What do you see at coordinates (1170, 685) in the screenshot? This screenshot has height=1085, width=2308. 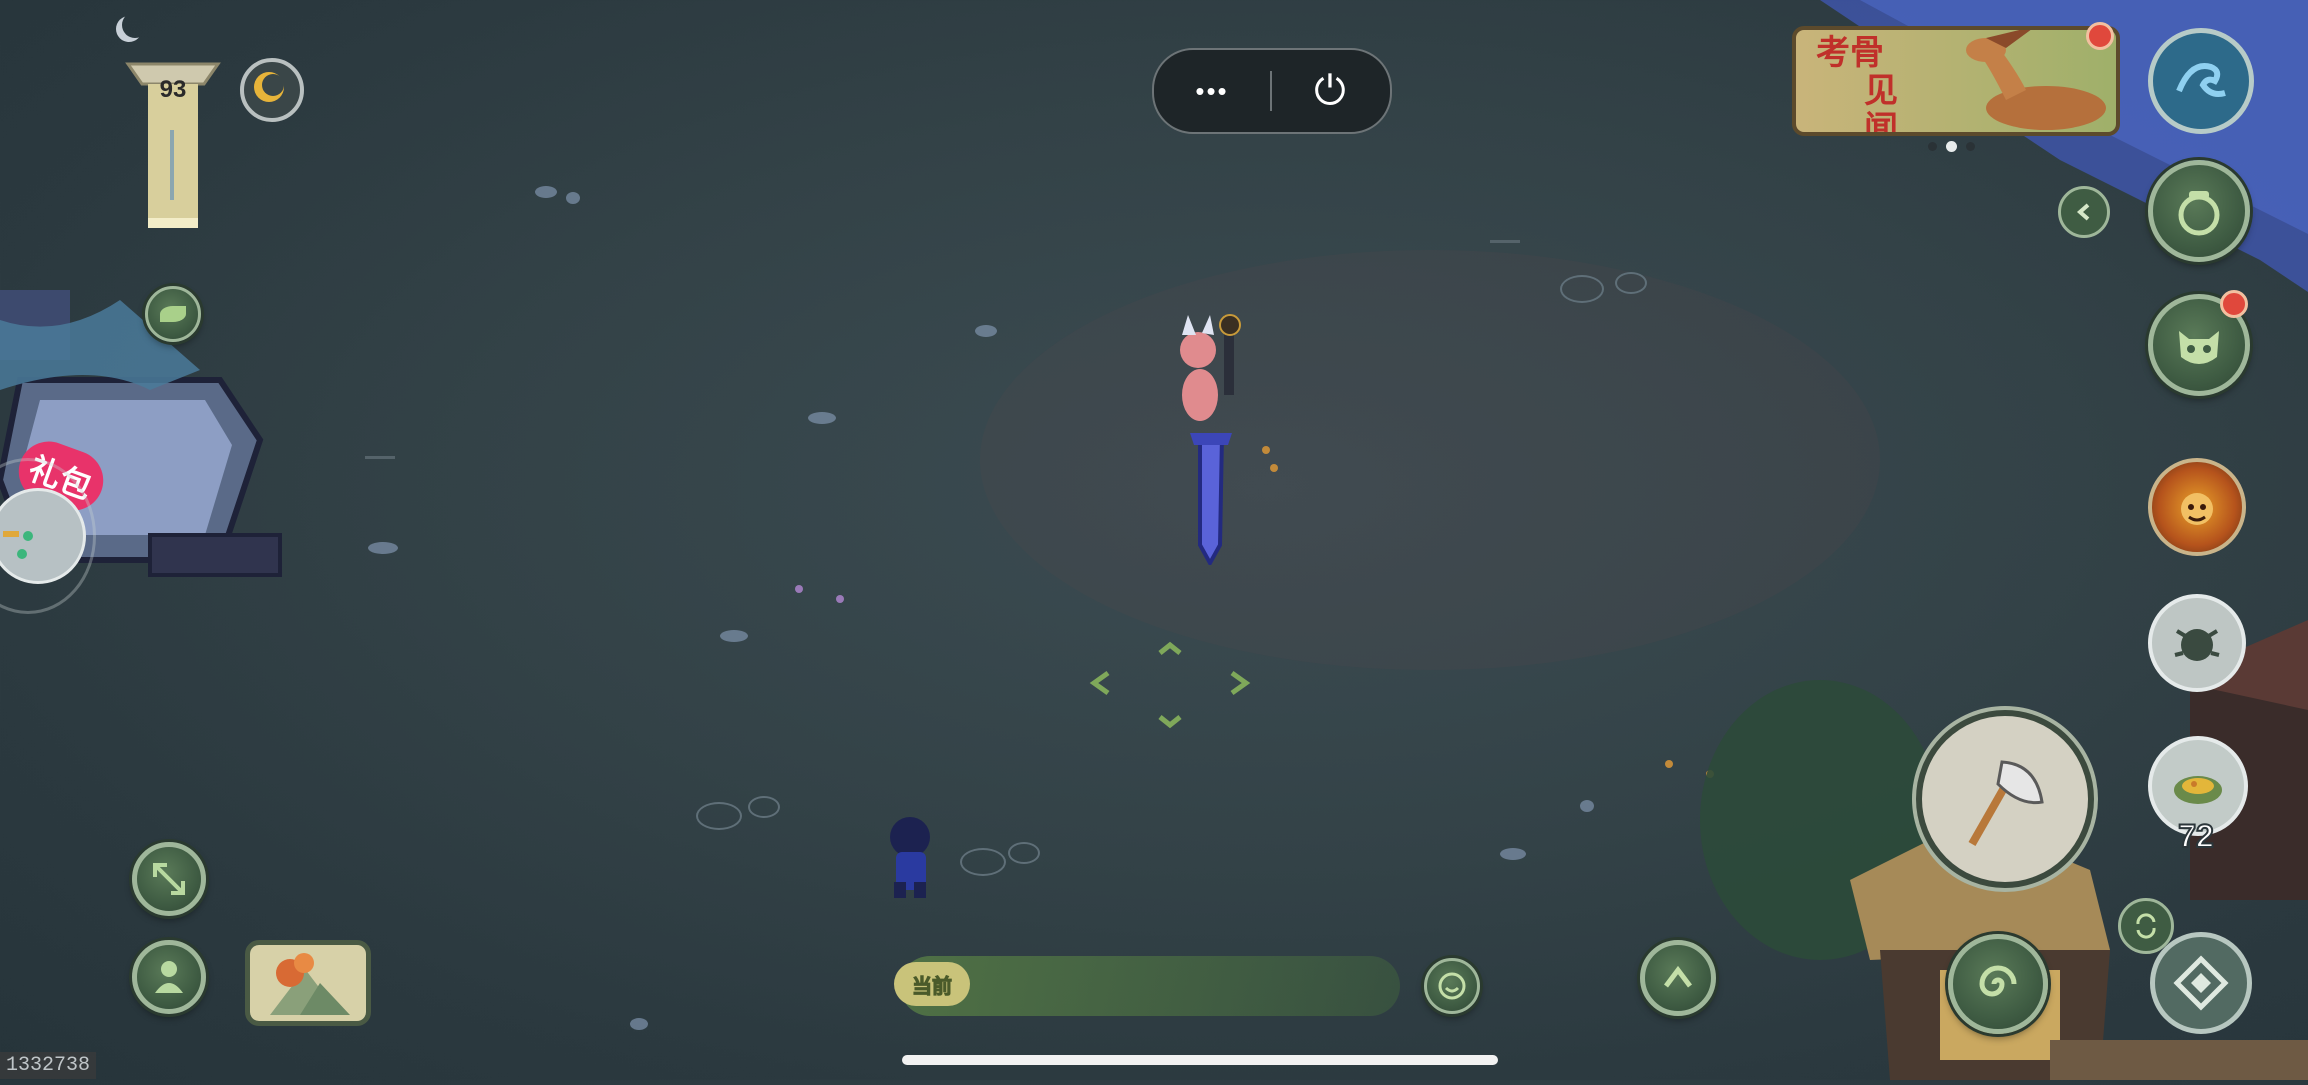 I see `move-target-indicator` at bounding box center [1170, 685].